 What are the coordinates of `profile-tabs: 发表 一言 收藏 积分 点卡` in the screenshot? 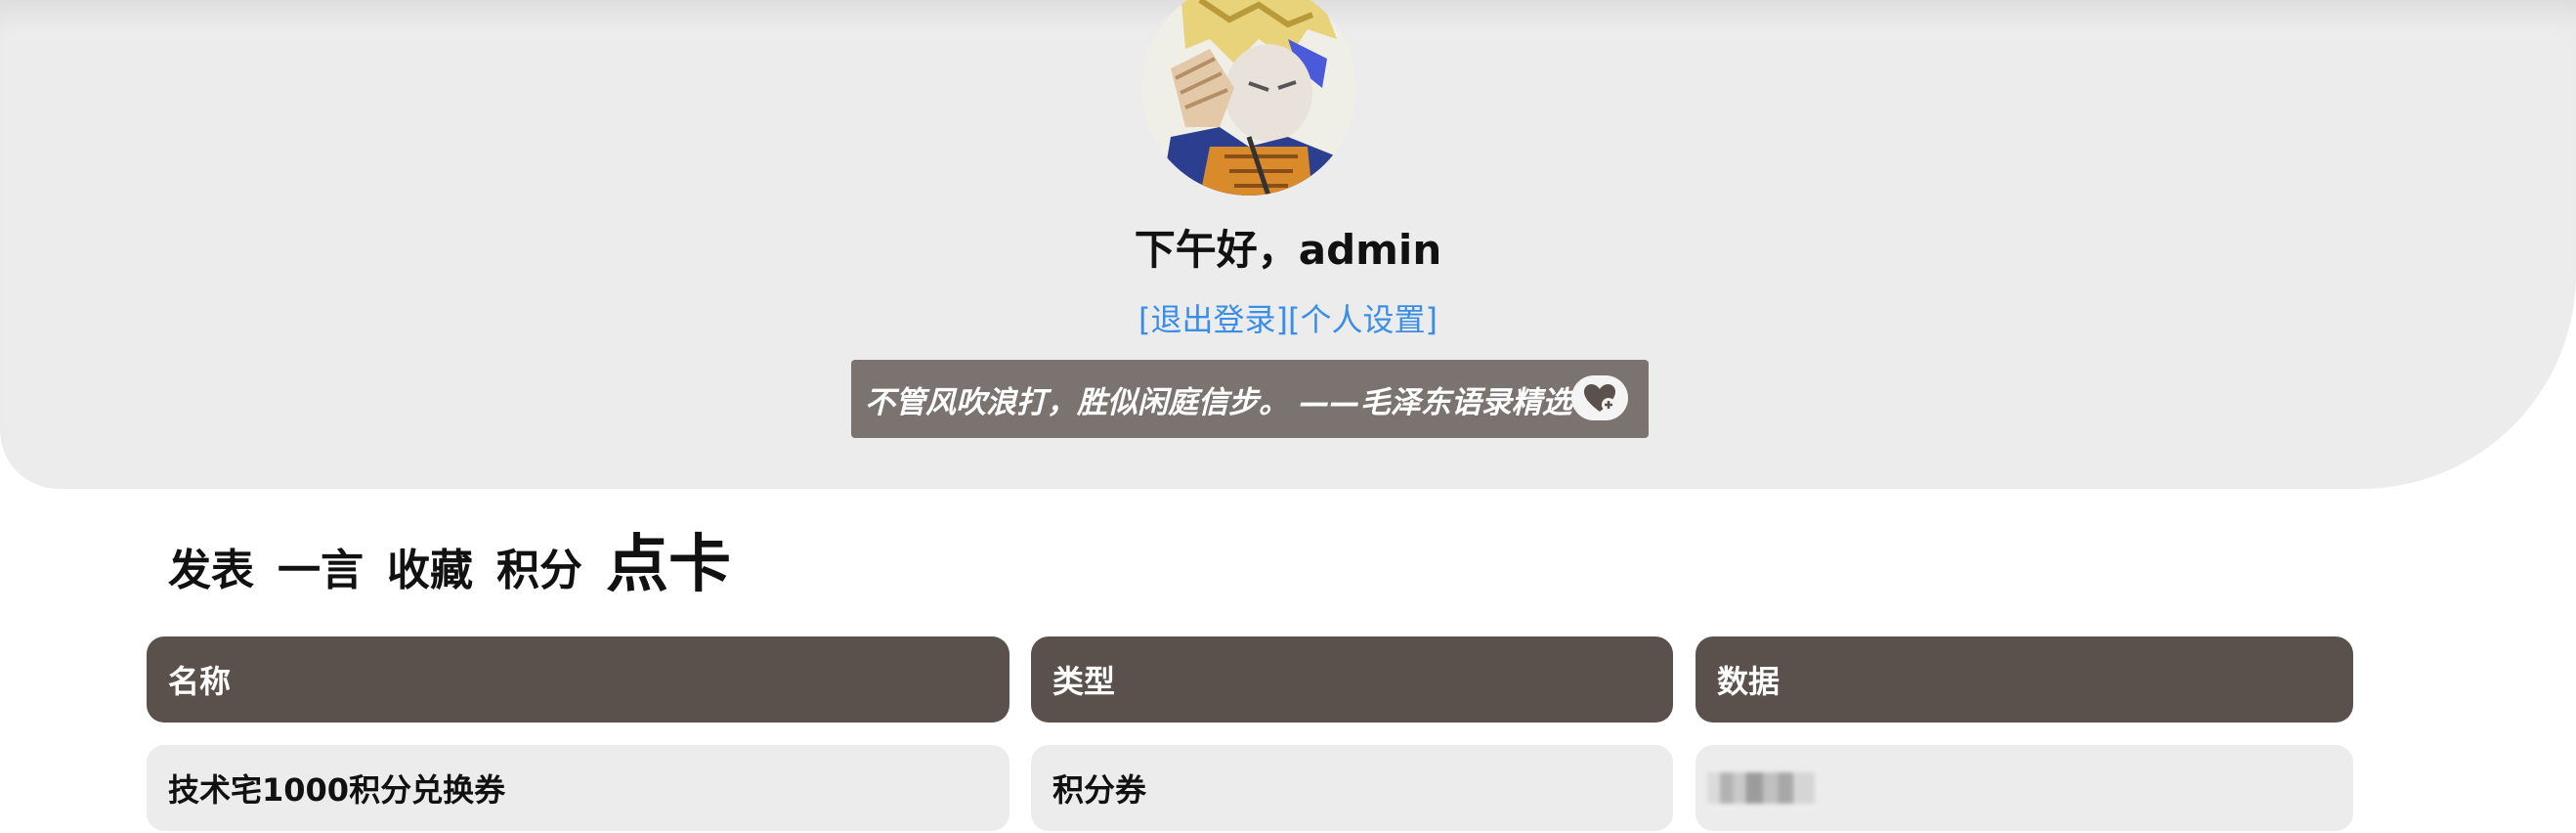 It's located at (461, 557).